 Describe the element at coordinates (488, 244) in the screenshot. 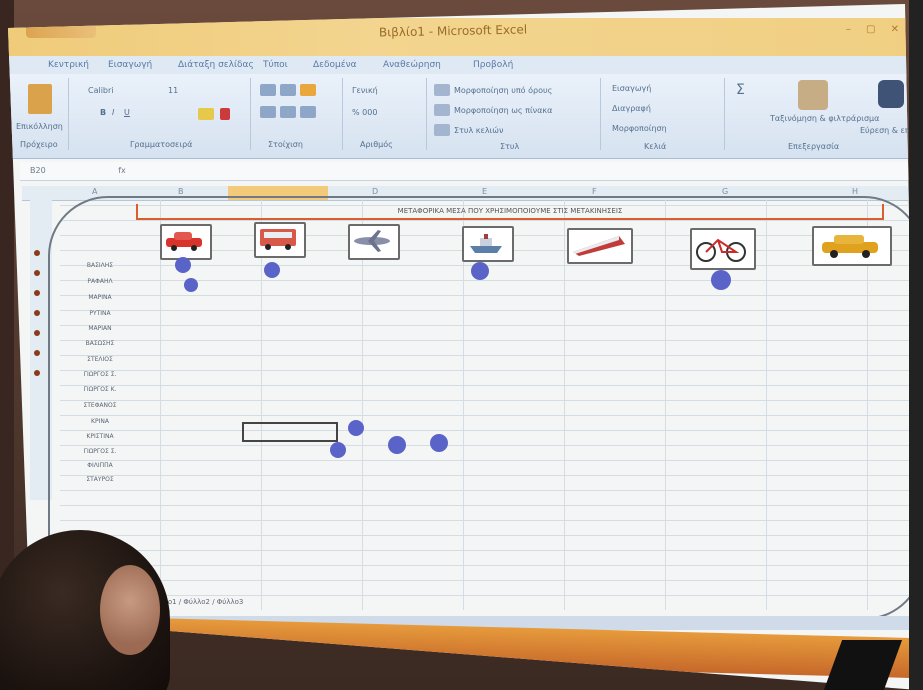

I see `ship-icon` at that location.